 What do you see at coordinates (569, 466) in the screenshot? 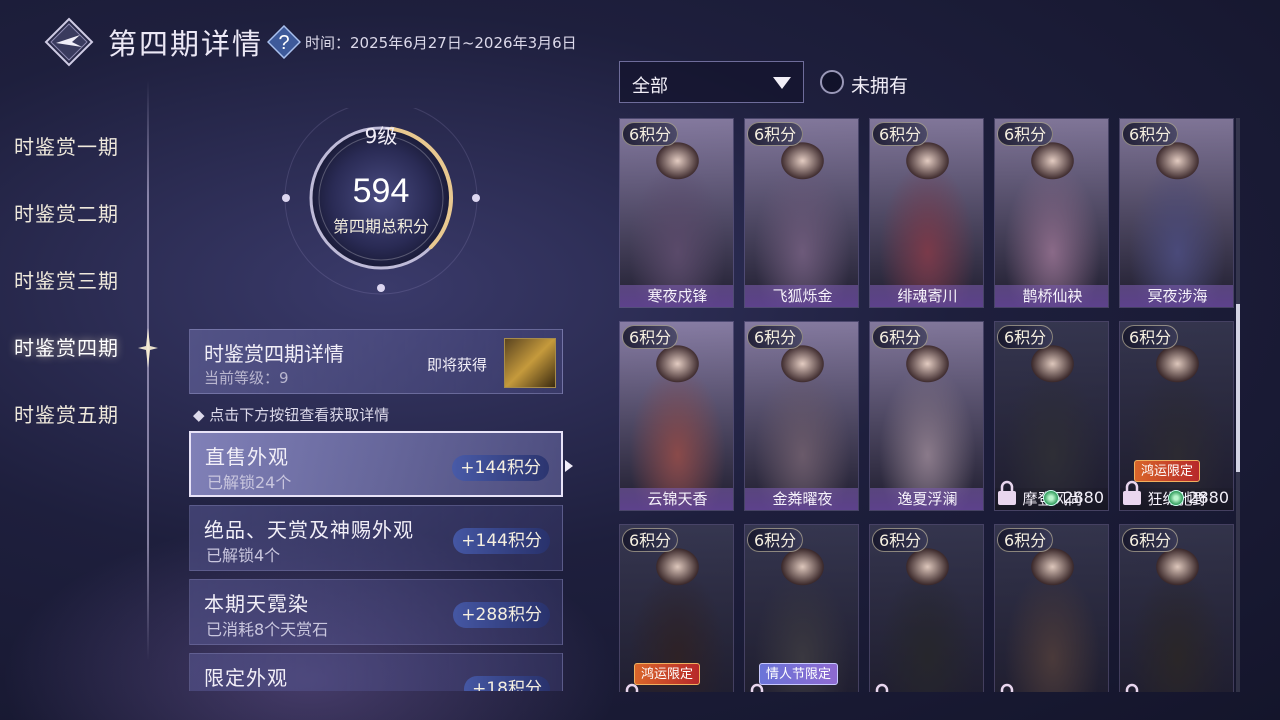
I see `selected-arrow-icon` at bounding box center [569, 466].